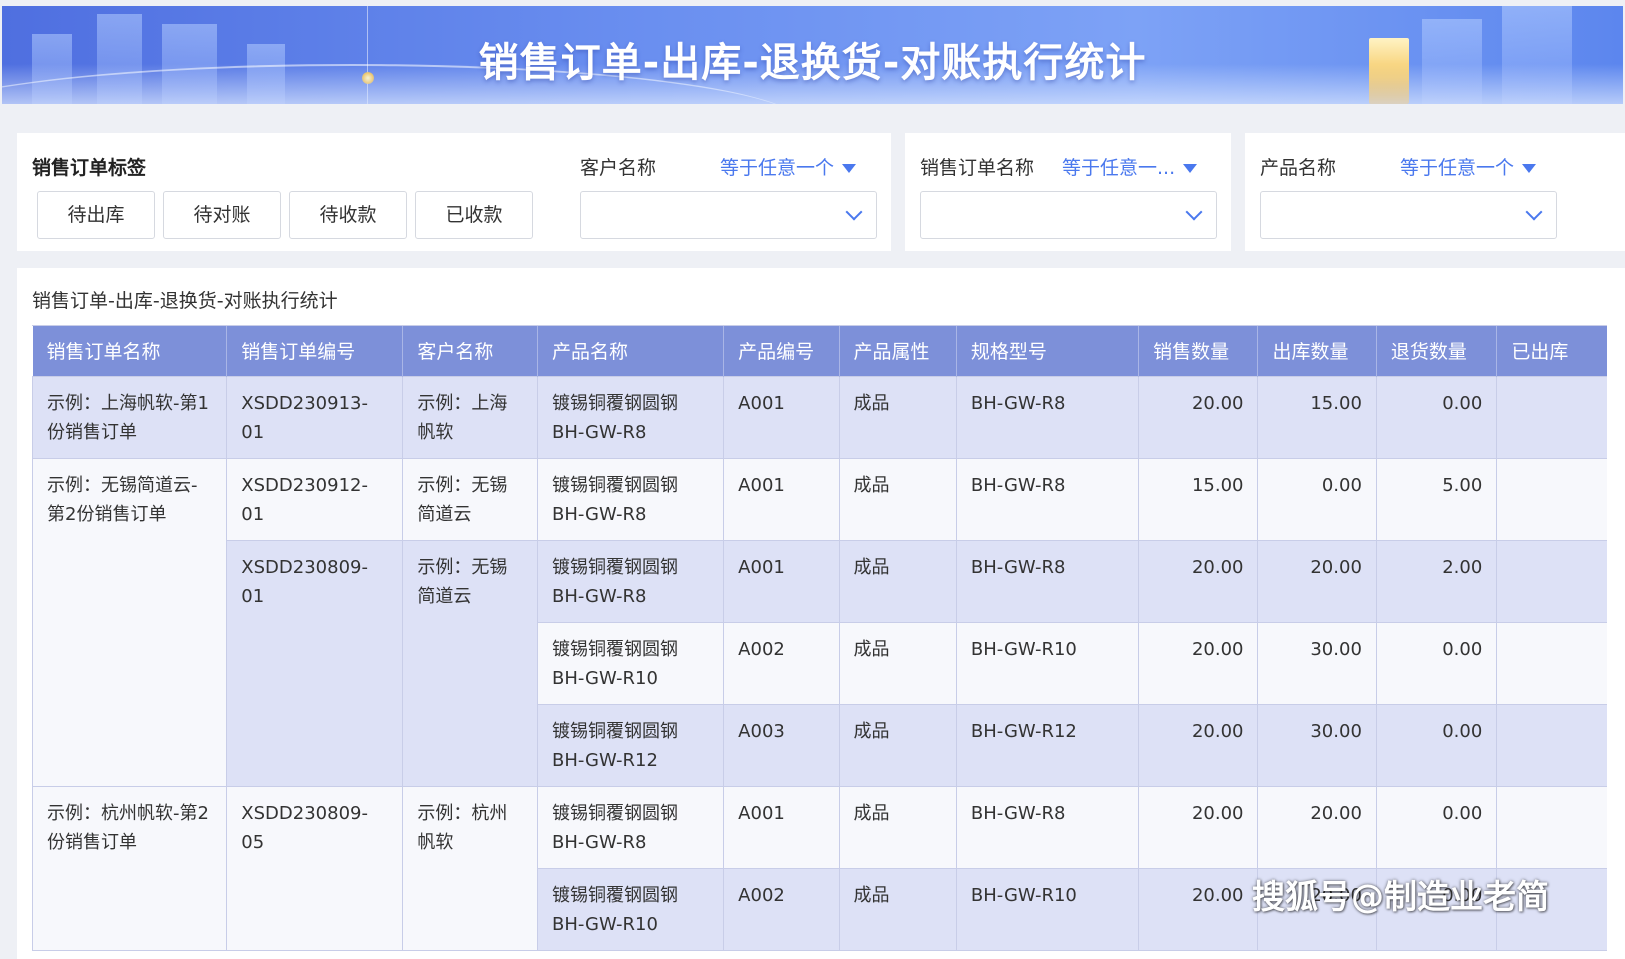 The height and width of the screenshot is (959, 1625). Describe the element at coordinates (781, 351) in the screenshot. I see `header-product-code: 产品编号` at that location.